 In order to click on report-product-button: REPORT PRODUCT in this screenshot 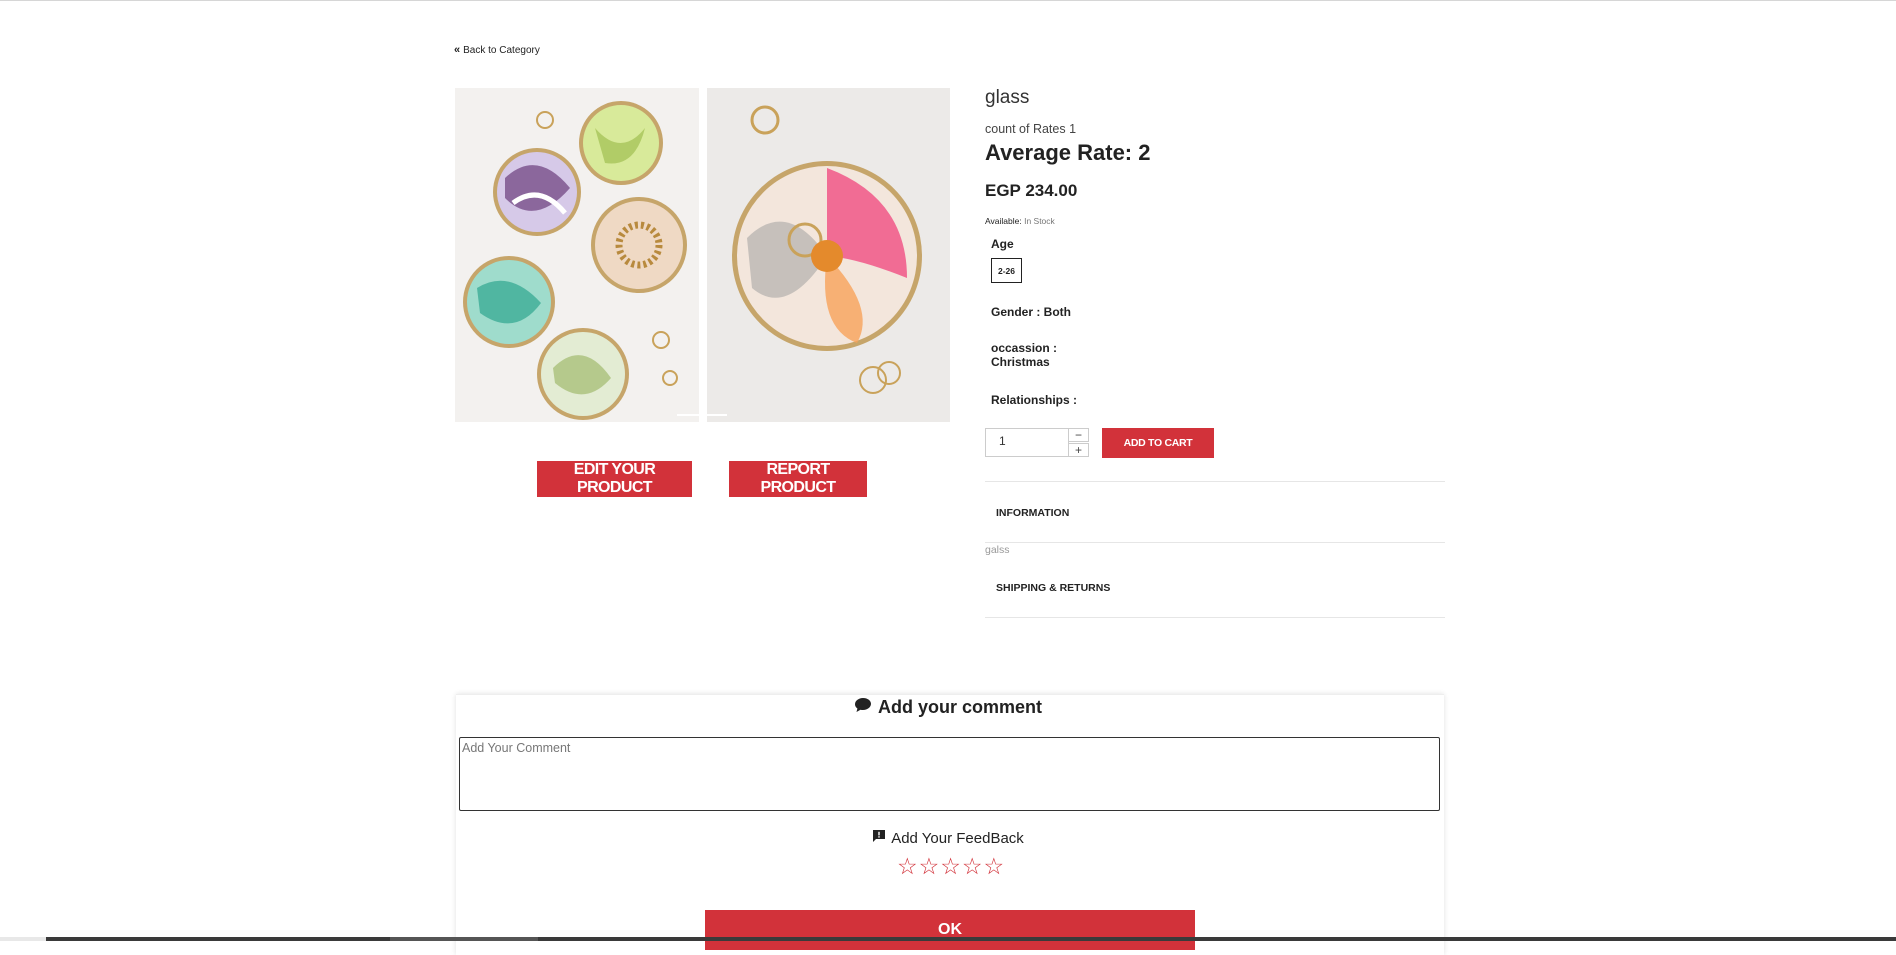, I will do `click(798, 479)`.